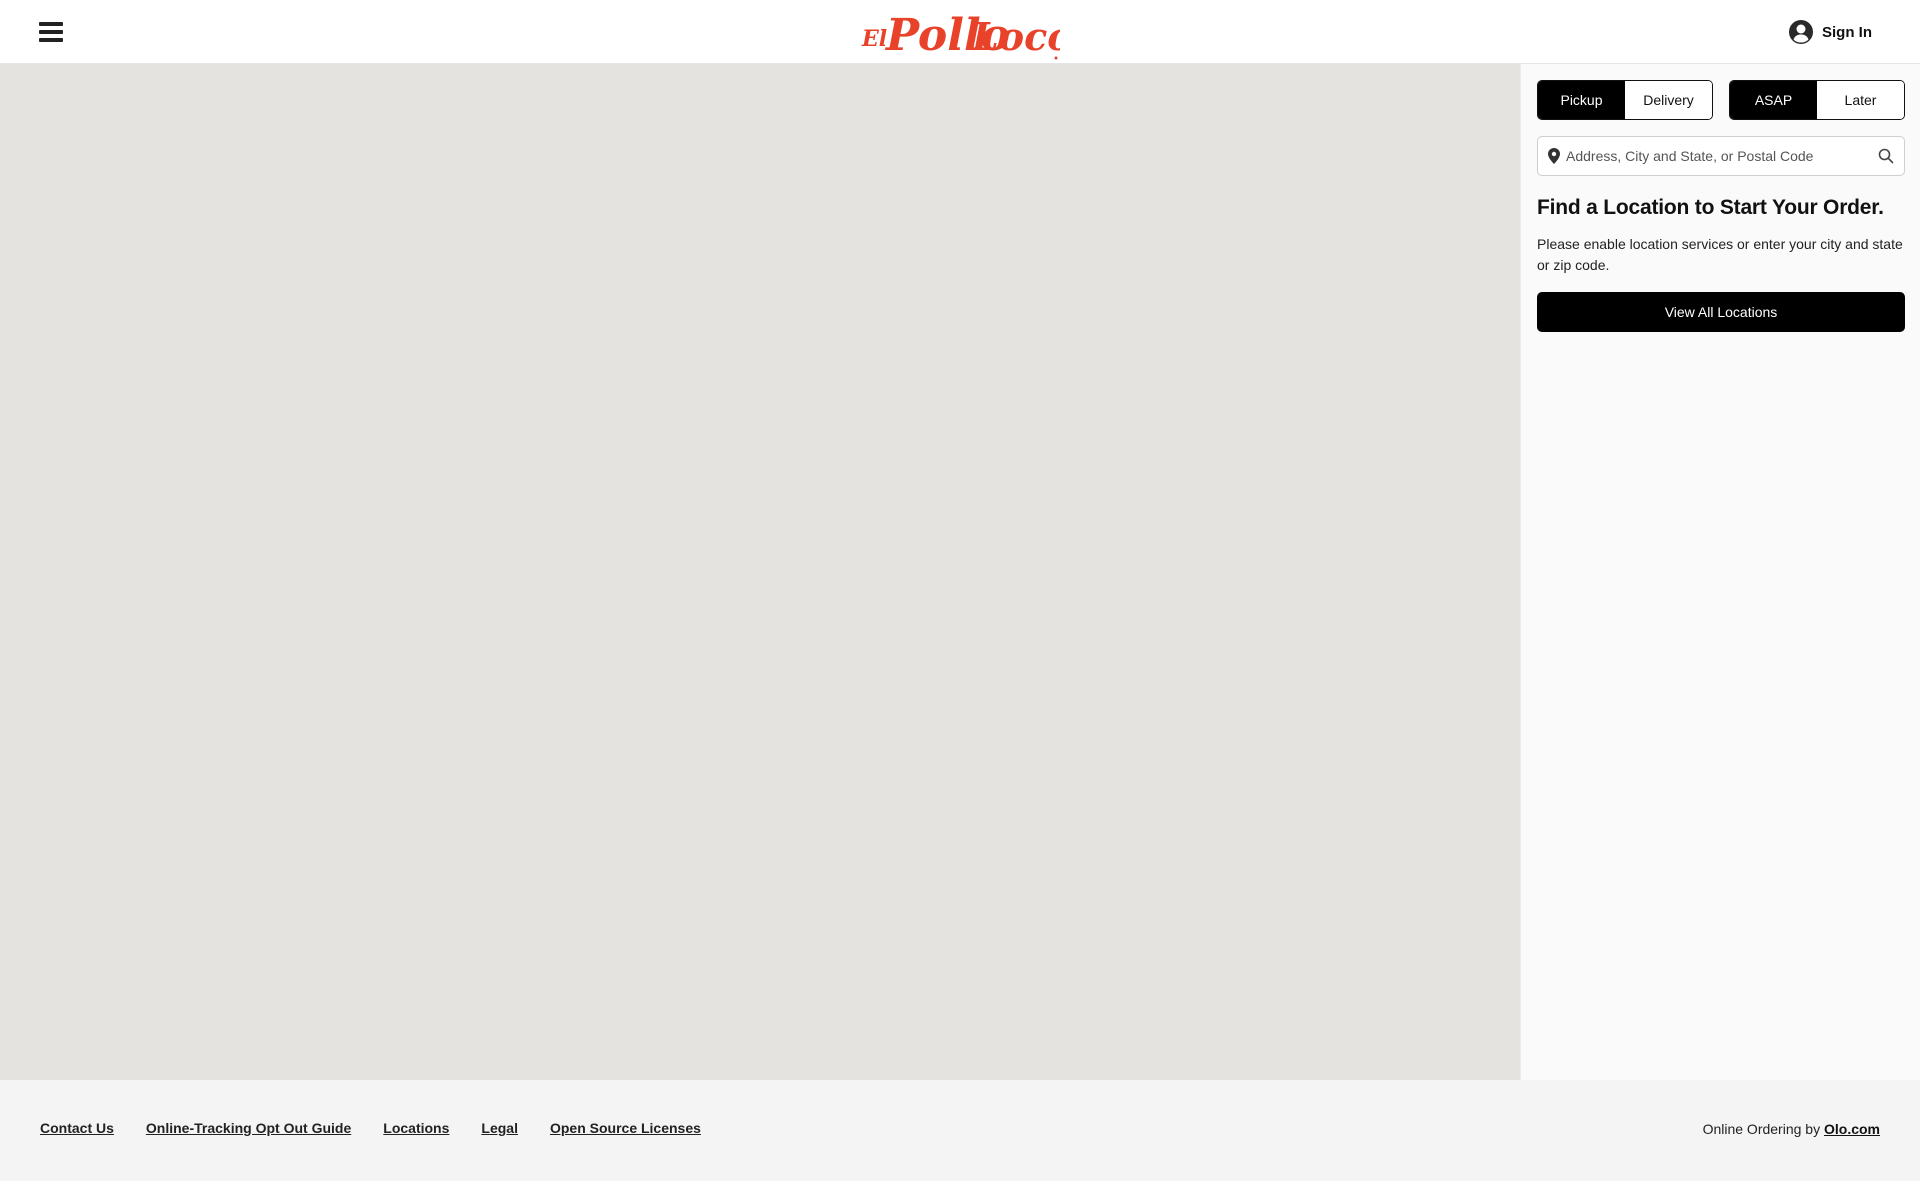 This screenshot has width=1920, height=1181. I want to click on powered-by-text: Online Ordering by, so click(1763, 1129).